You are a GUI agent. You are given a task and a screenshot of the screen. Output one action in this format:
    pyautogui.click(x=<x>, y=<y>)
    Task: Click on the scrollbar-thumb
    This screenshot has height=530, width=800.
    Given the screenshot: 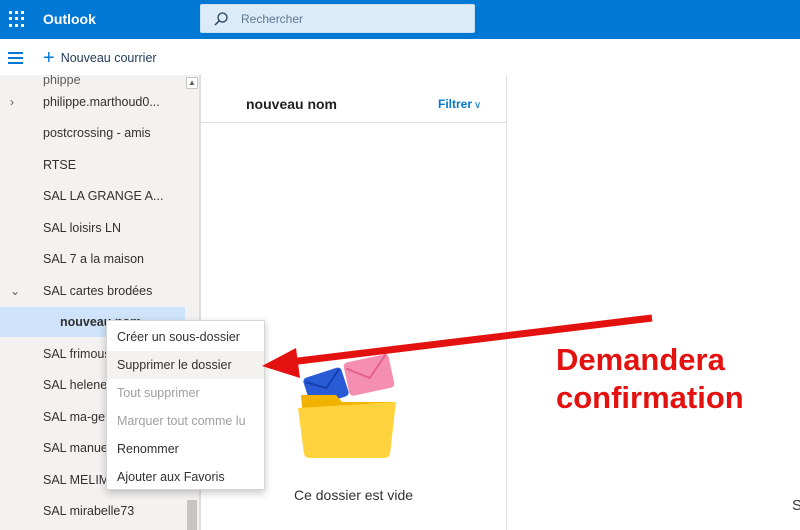 What is the action you would take?
    pyautogui.click(x=192, y=515)
    